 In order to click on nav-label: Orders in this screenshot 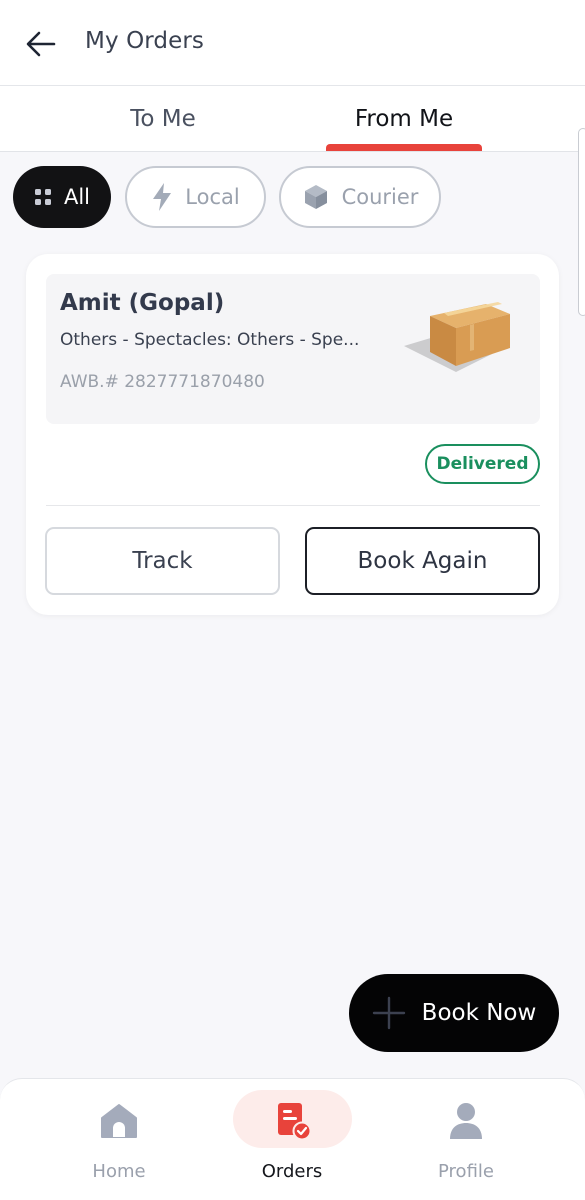, I will do `click(292, 1171)`.